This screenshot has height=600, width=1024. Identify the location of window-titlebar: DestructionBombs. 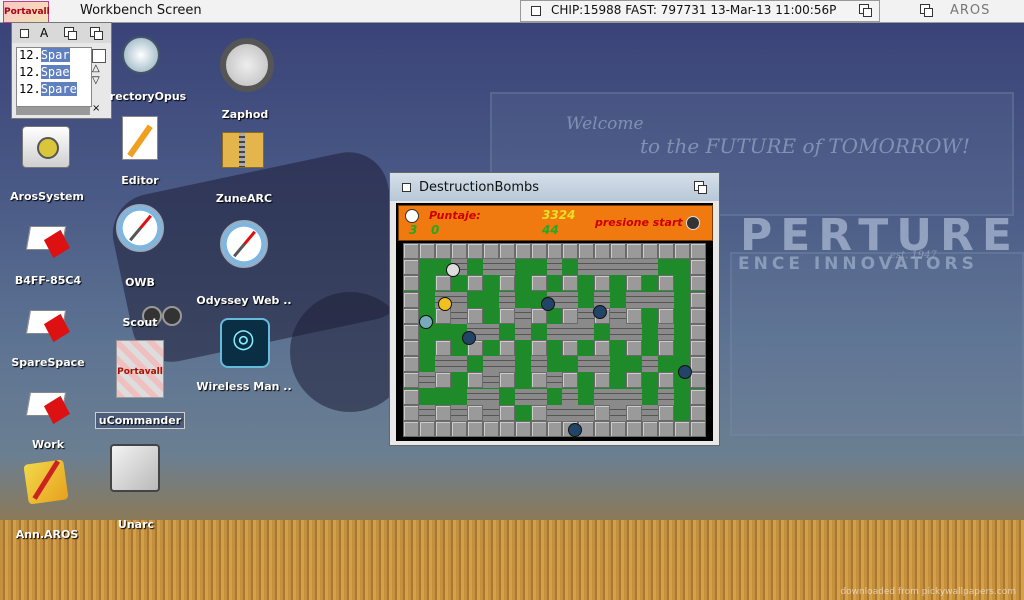
(554, 187).